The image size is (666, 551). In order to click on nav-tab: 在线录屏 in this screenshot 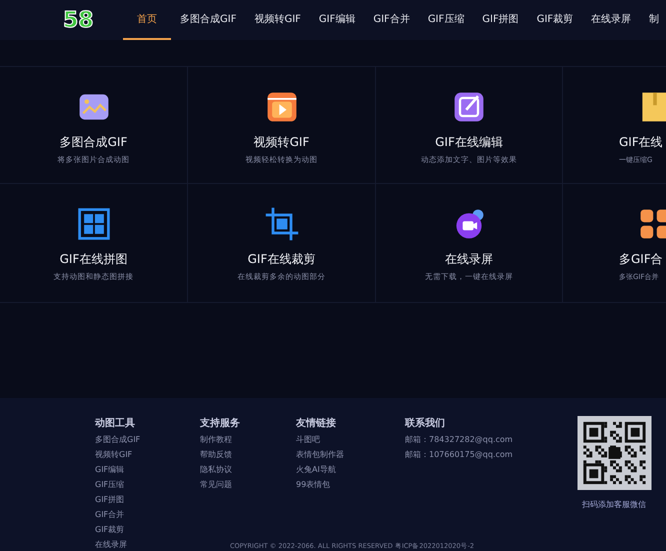, I will do `click(611, 20)`.